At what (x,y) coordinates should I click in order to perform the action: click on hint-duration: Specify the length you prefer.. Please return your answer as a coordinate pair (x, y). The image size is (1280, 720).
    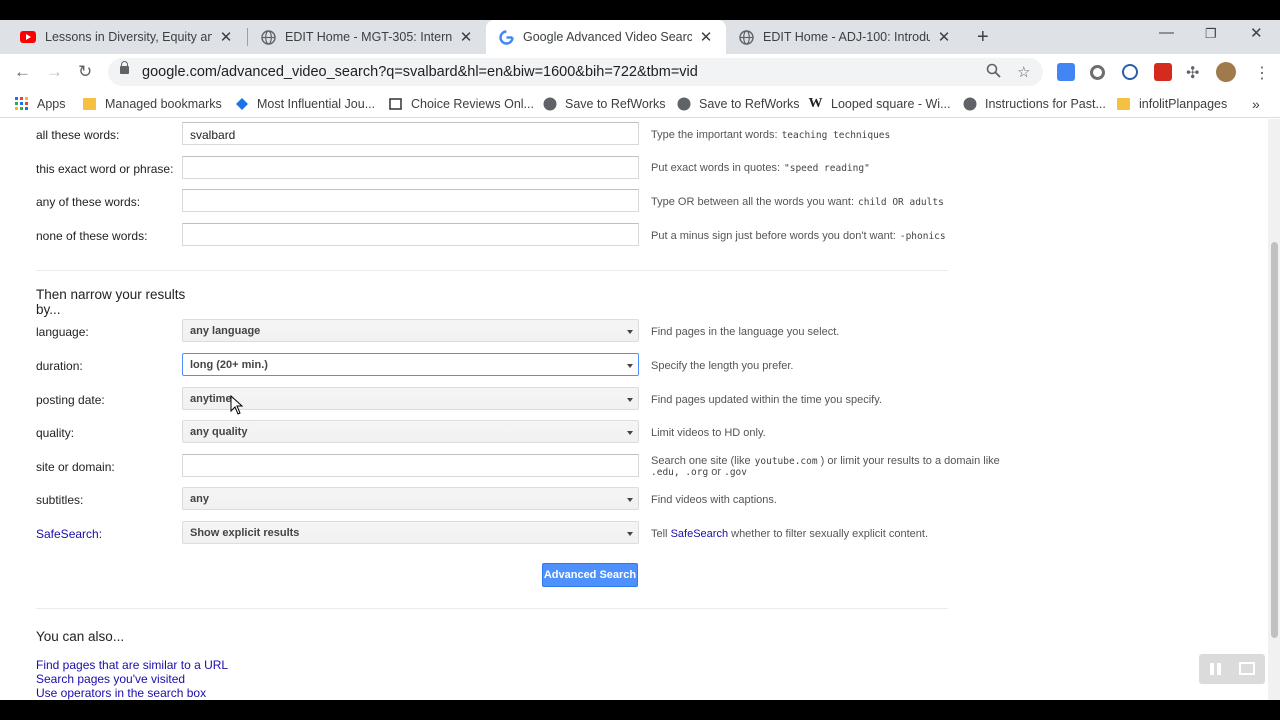
    Looking at the image, I should click on (722, 366).